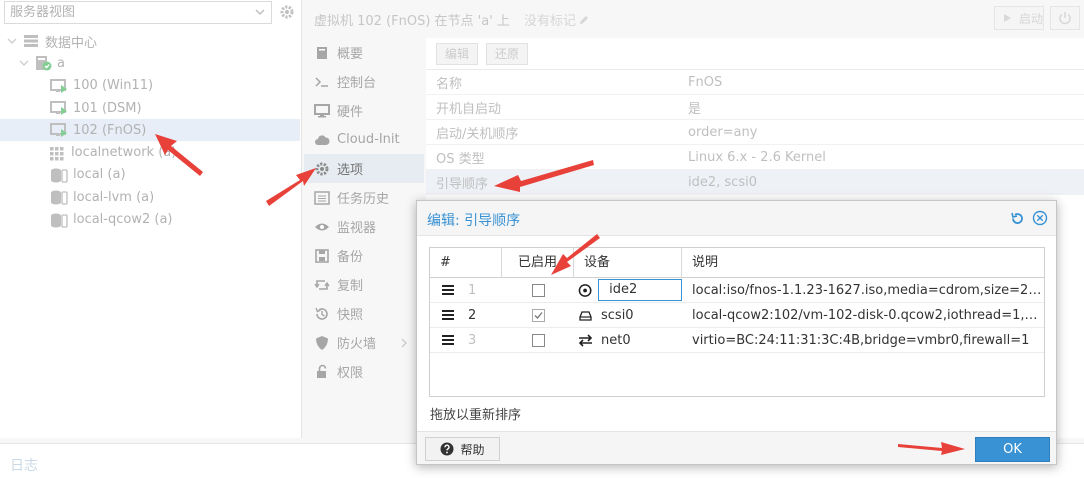  Describe the element at coordinates (863, 263) in the screenshot. I see `column-header-description: 说明` at that location.